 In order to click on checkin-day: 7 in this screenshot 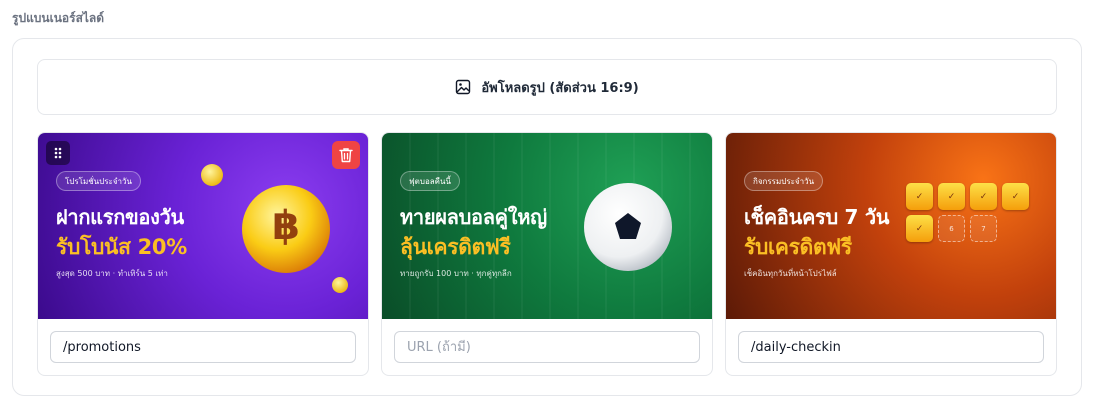, I will do `click(983, 228)`.